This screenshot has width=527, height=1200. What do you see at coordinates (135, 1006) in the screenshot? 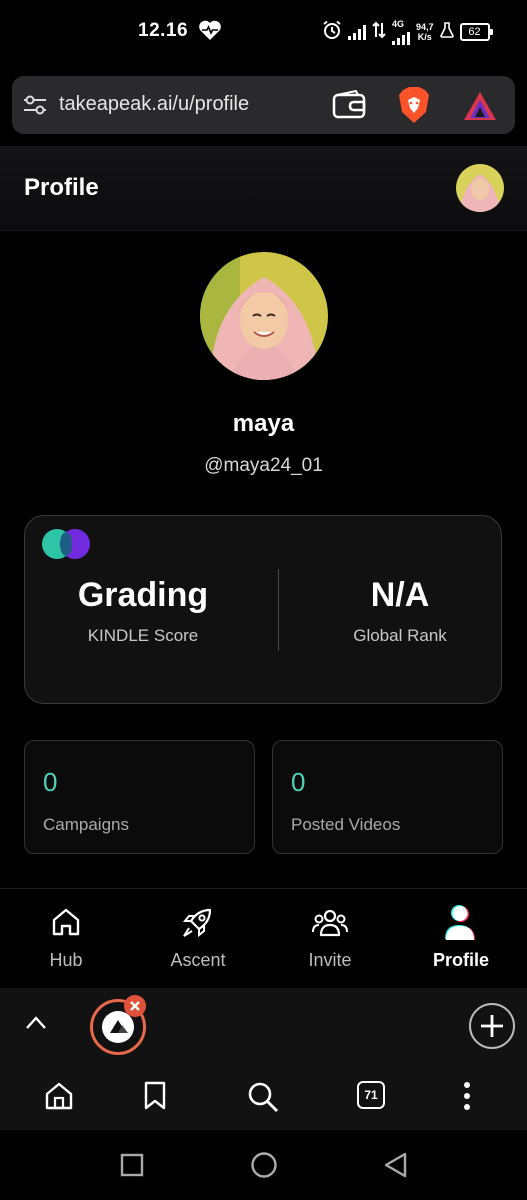
I see `close-tab-icon` at bounding box center [135, 1006].